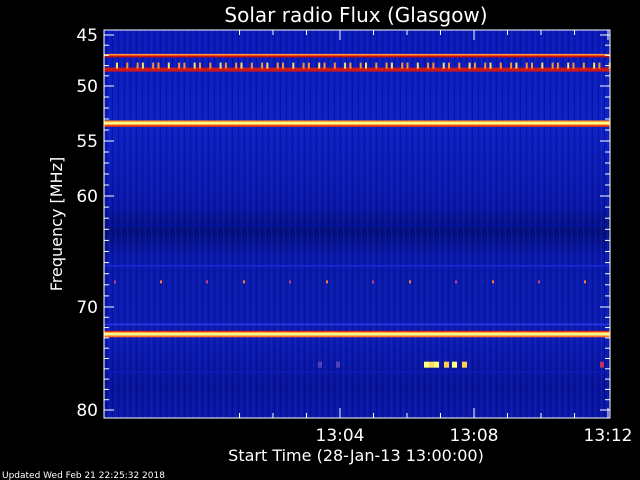 The image size is (640, 480). I want to click on updated-timestamp: Updated Wed Feb 21 22:25:32 2018, so click(83, 475).